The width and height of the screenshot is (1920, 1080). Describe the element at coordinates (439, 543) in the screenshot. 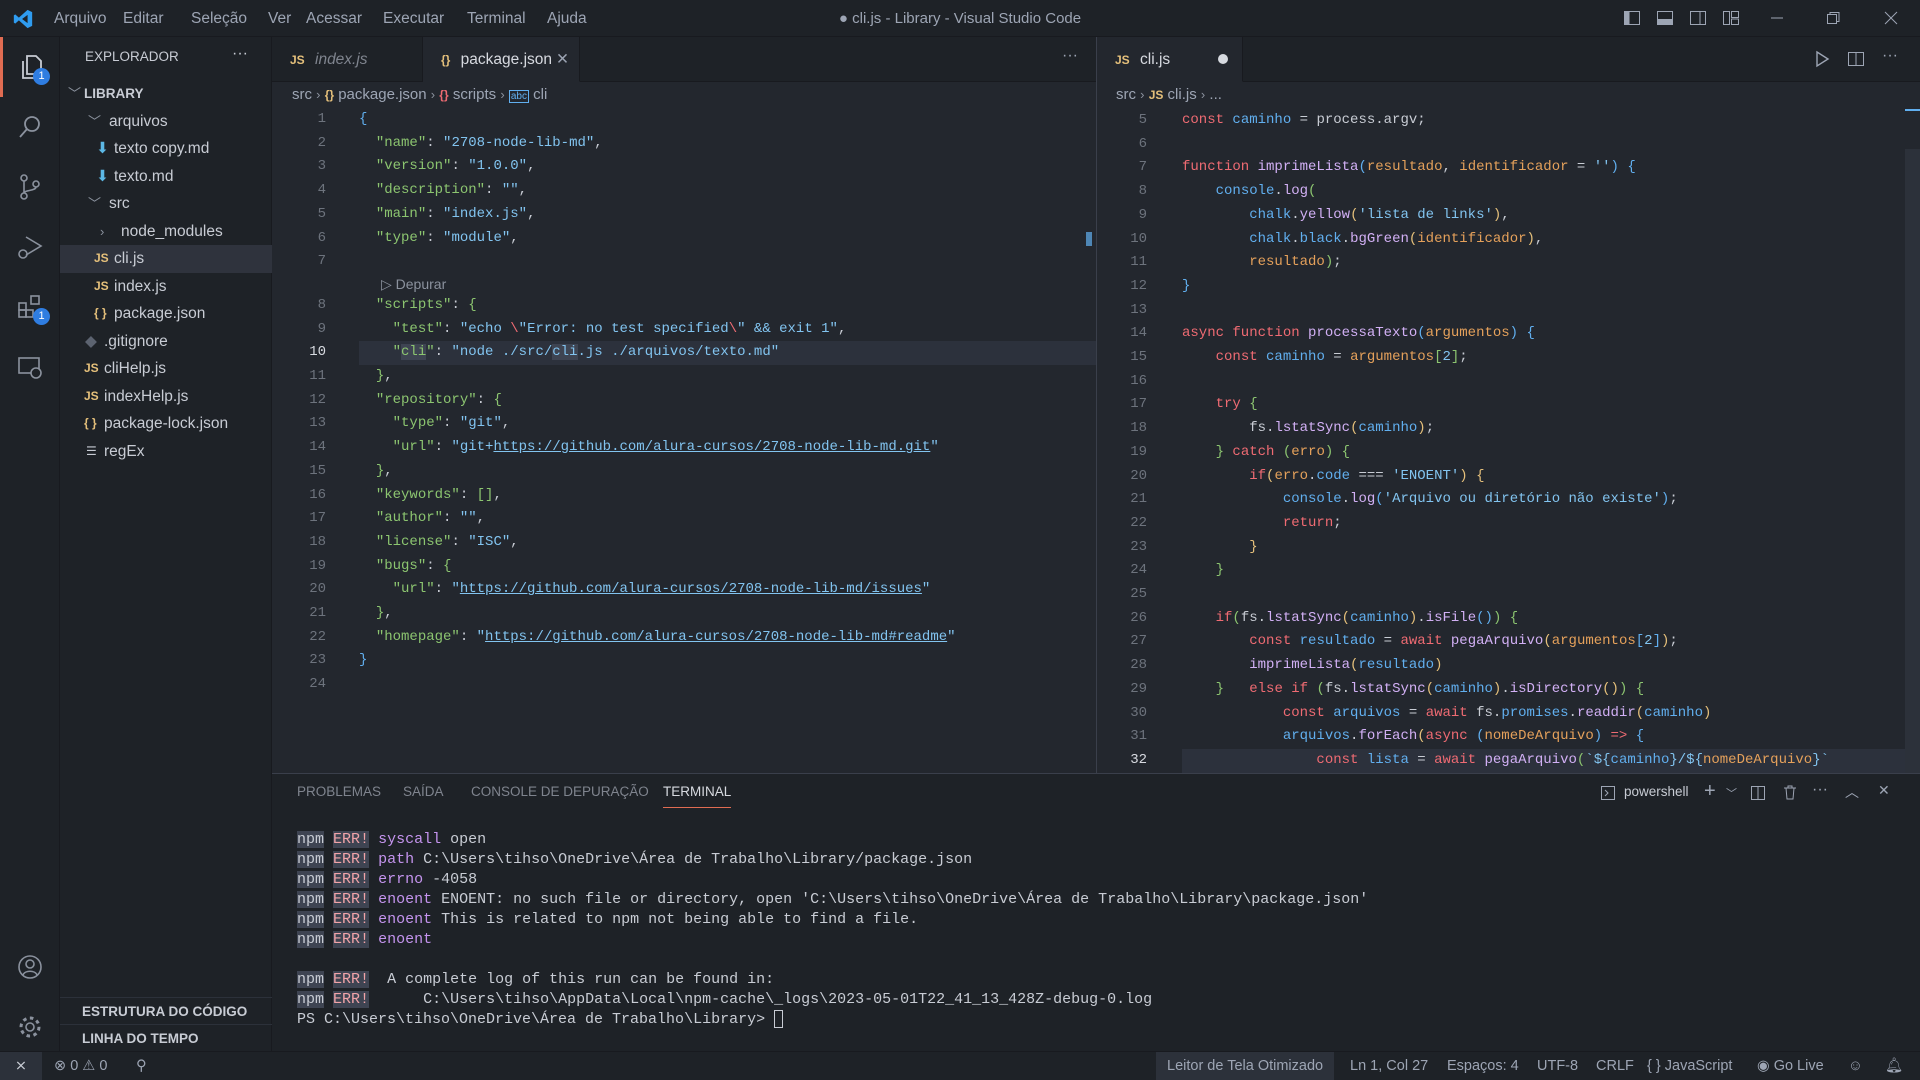

I see `code-line: "license": "ISC",` at that location.